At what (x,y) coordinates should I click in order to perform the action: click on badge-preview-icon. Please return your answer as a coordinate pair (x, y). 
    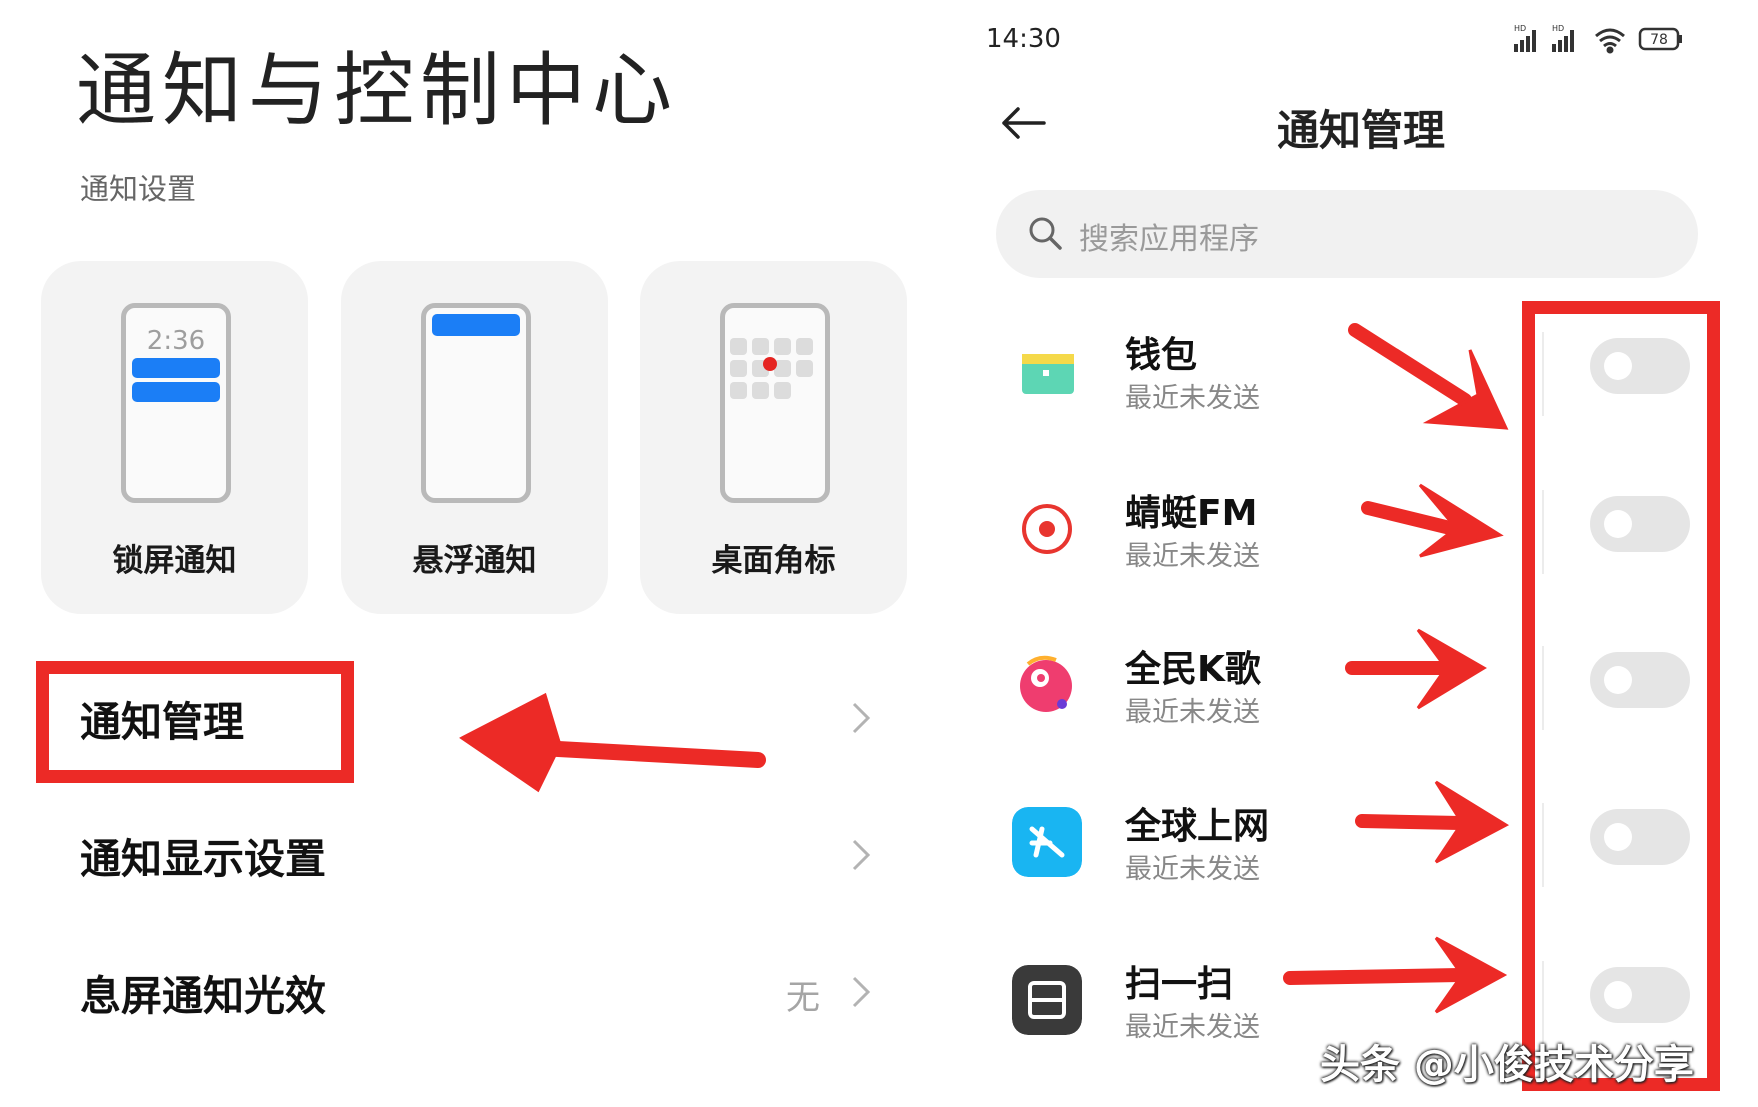
    Looking at the image, I should click on (775, 403).